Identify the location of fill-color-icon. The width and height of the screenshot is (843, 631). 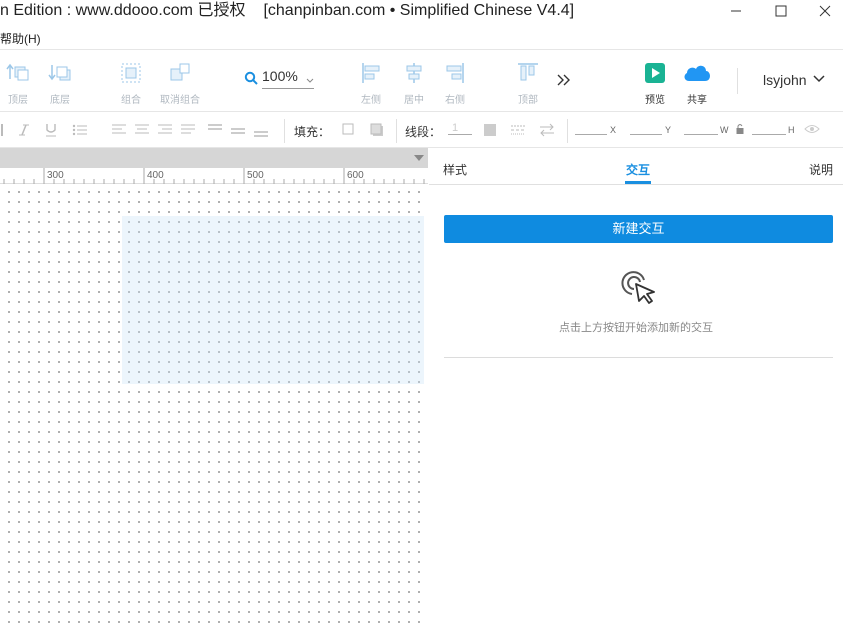
(348, 129).